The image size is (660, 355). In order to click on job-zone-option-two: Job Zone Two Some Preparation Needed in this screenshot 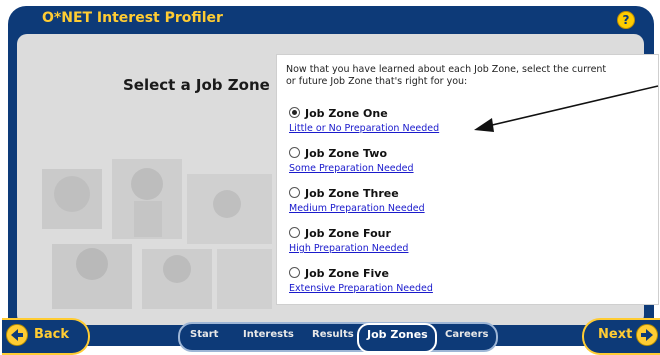, I will do `click(351, 158)`.